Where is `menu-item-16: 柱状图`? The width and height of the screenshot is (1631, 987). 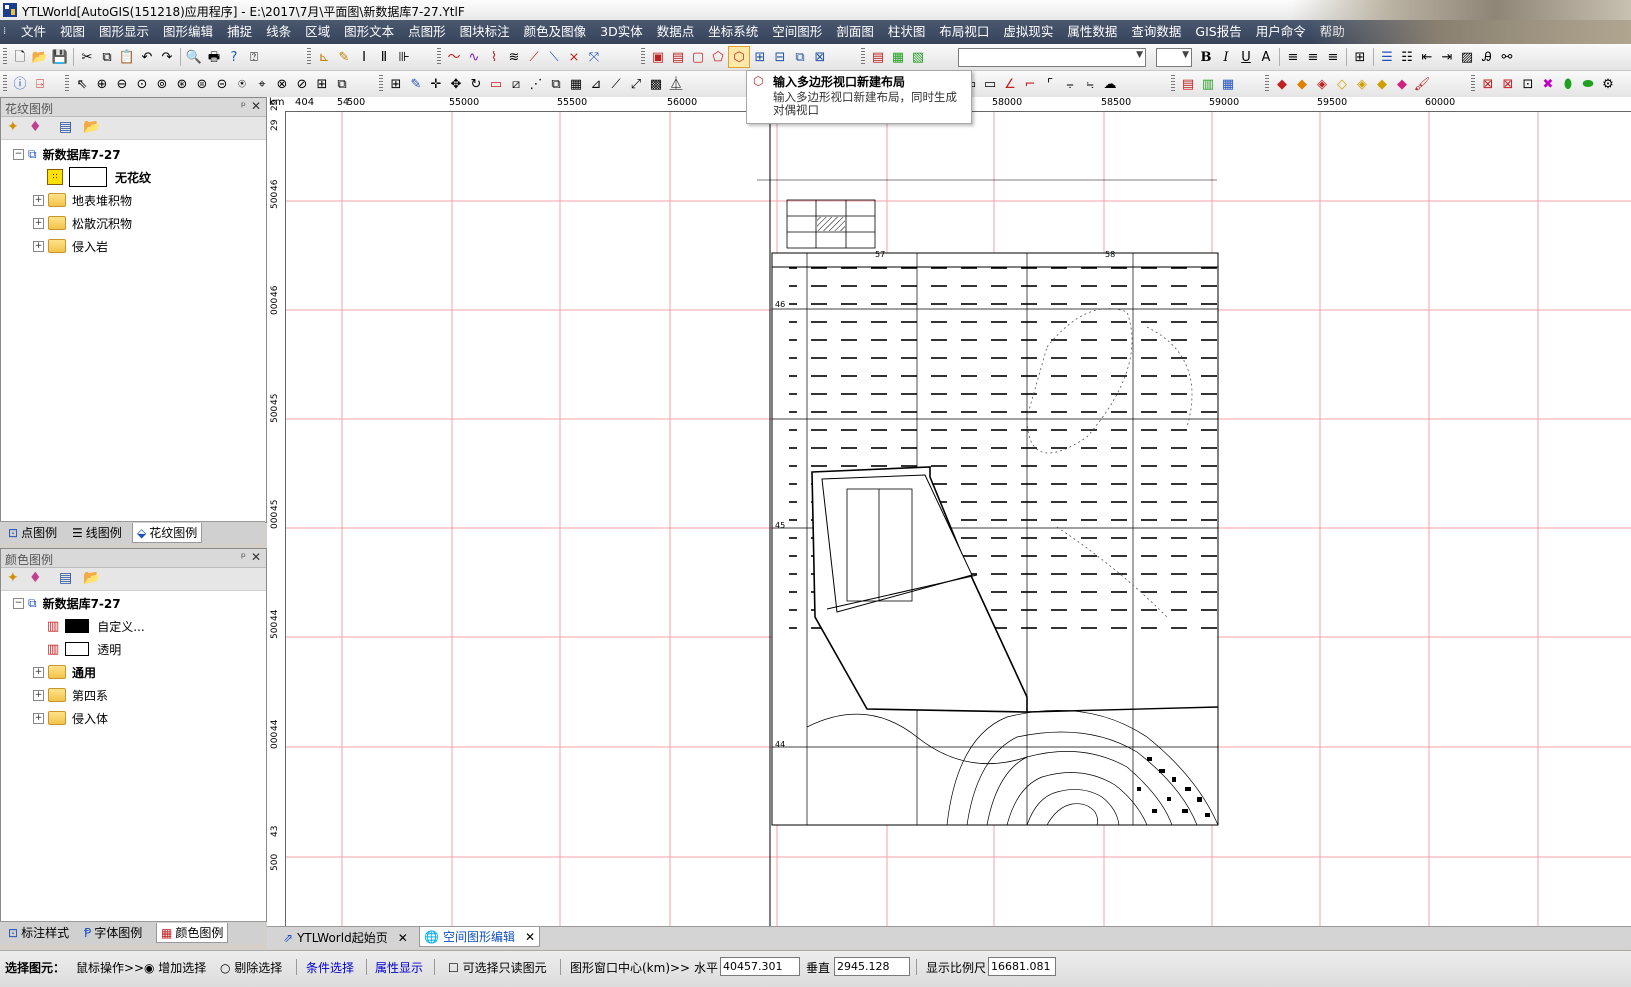
menu-item-16: 柱状图 is located at coordinates (907, 32).